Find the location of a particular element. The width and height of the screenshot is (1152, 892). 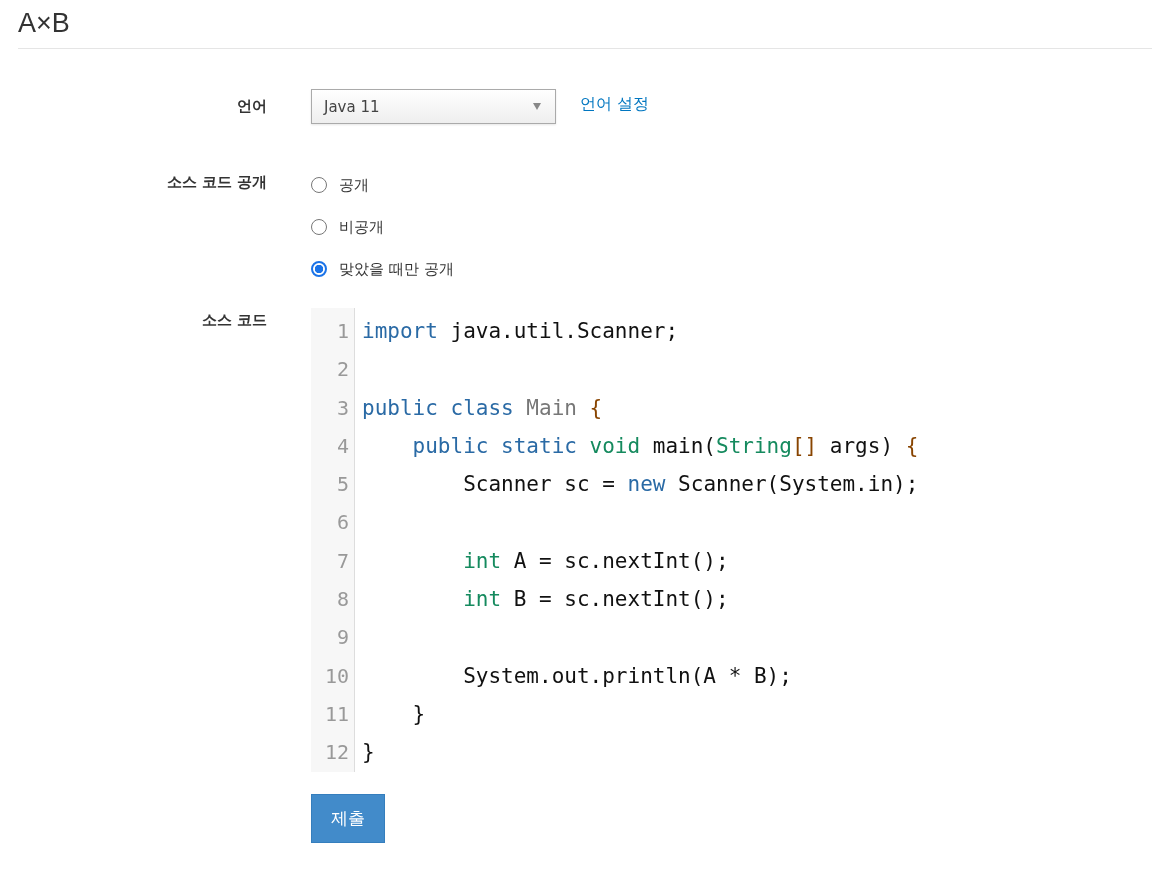

code-line: int B = sc.nextInt(); is located at coordinates (595, 600).